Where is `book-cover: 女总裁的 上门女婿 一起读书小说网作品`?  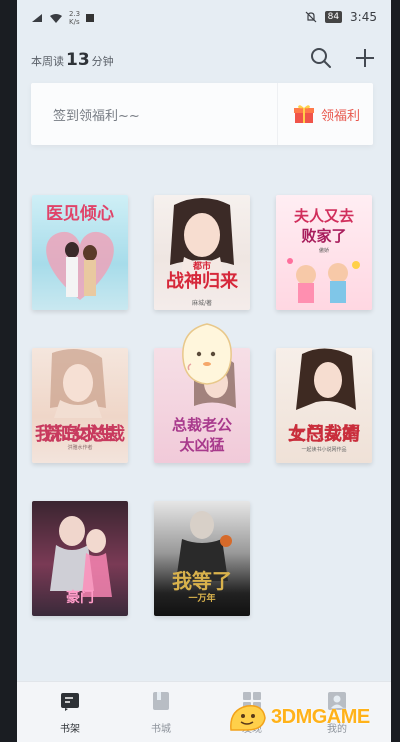
book-cover: 女总裁的 上门女婿 一起读书小说网作品 is located at coordinates (324, 405).